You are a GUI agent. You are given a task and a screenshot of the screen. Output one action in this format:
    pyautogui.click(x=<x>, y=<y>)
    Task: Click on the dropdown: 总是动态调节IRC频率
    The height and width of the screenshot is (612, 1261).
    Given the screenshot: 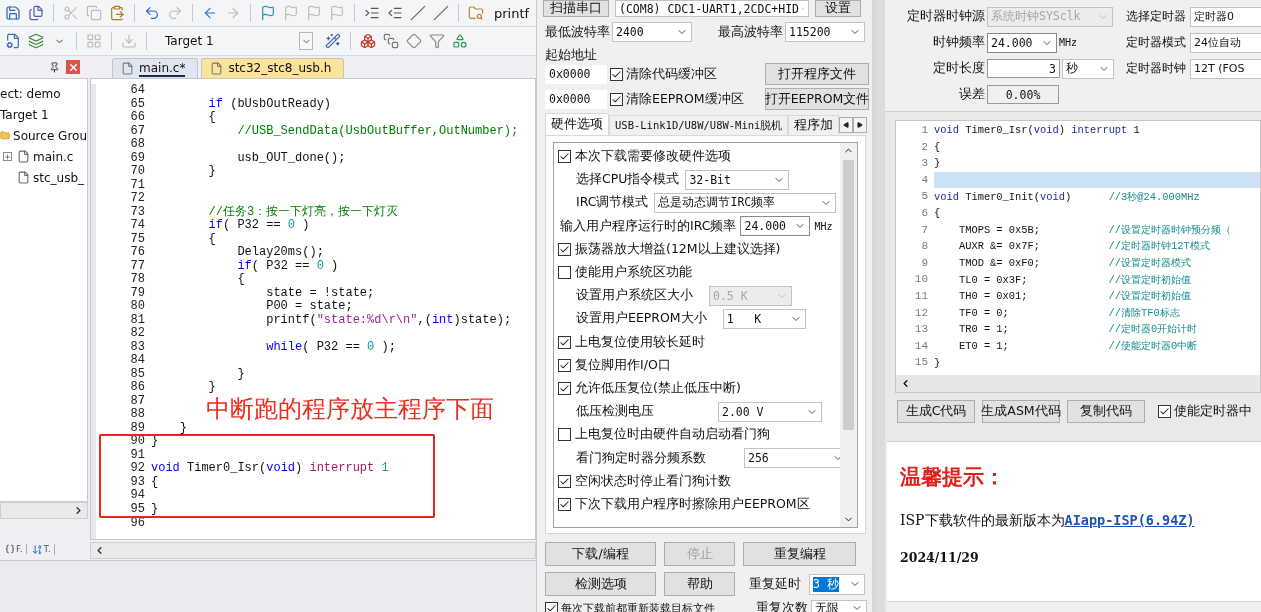 What is the action you would take?
    pyautogui.click(x=745, y=202)
    